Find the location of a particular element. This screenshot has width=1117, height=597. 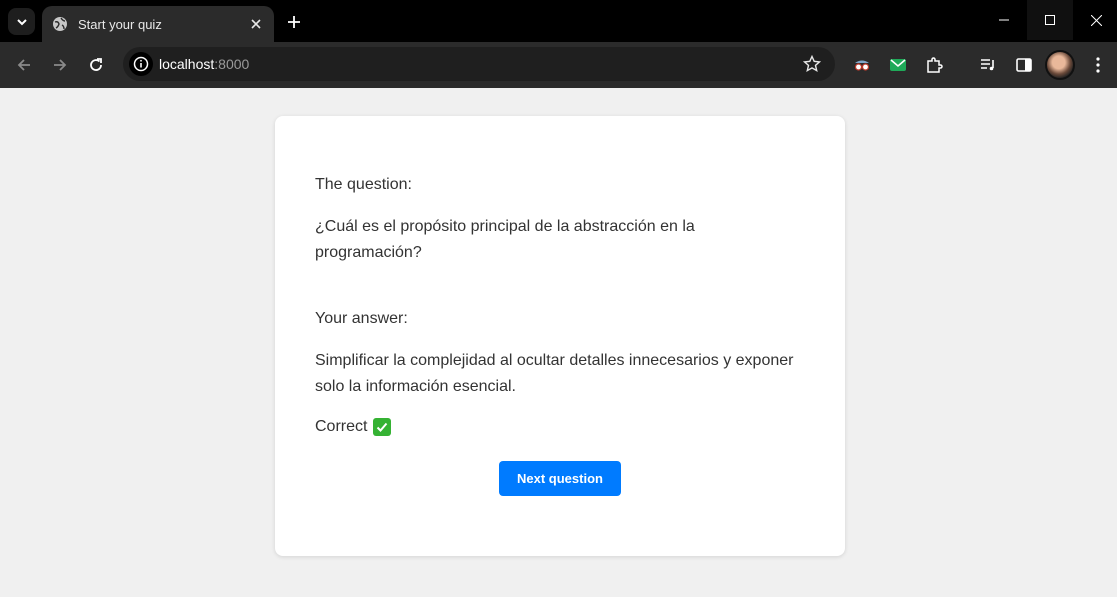

forward-button is located at coordinates (60, 65).